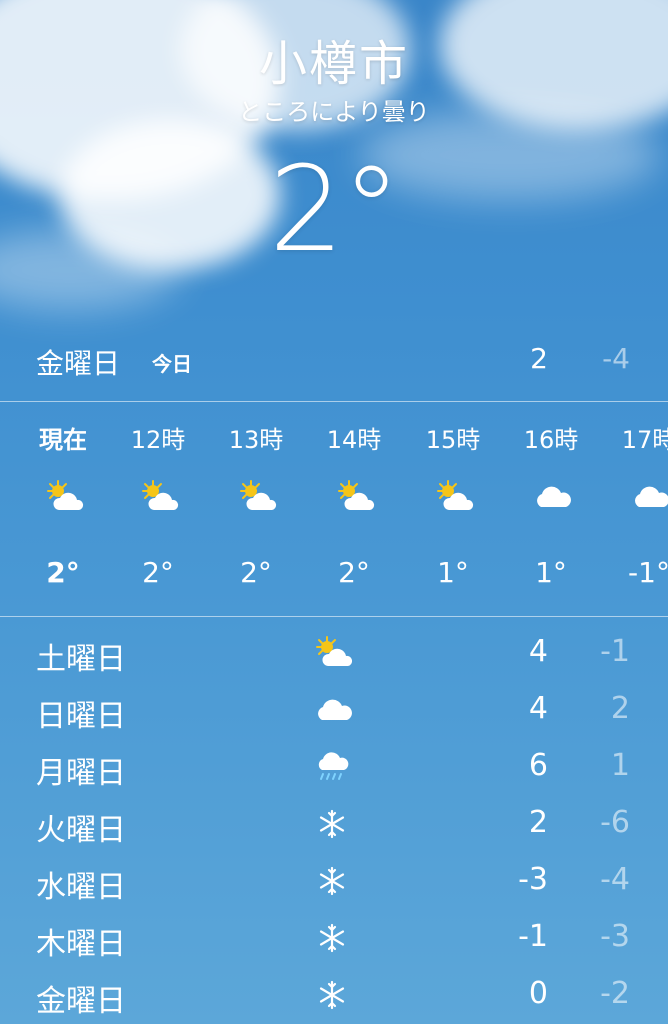  Describe the element at coordinates (620, 765) in the screenshot. I see `daily-low: 1` at that location.